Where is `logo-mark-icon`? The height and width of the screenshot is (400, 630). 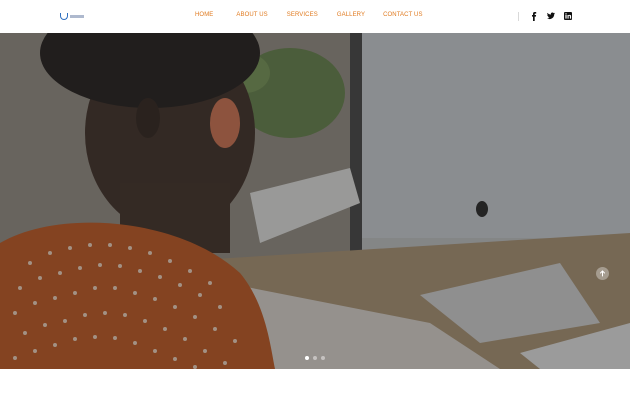
logo-mark-icon is located at coordinates (64, 16).